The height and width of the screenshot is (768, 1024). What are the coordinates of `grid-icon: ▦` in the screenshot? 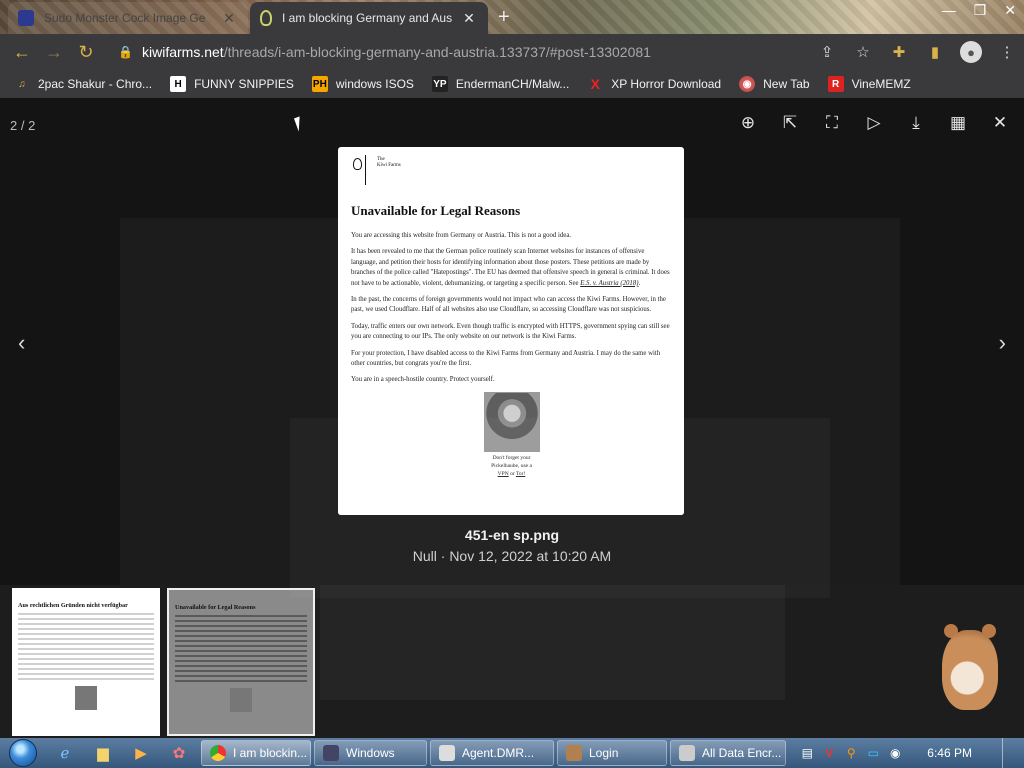 It's located at (958, 123).